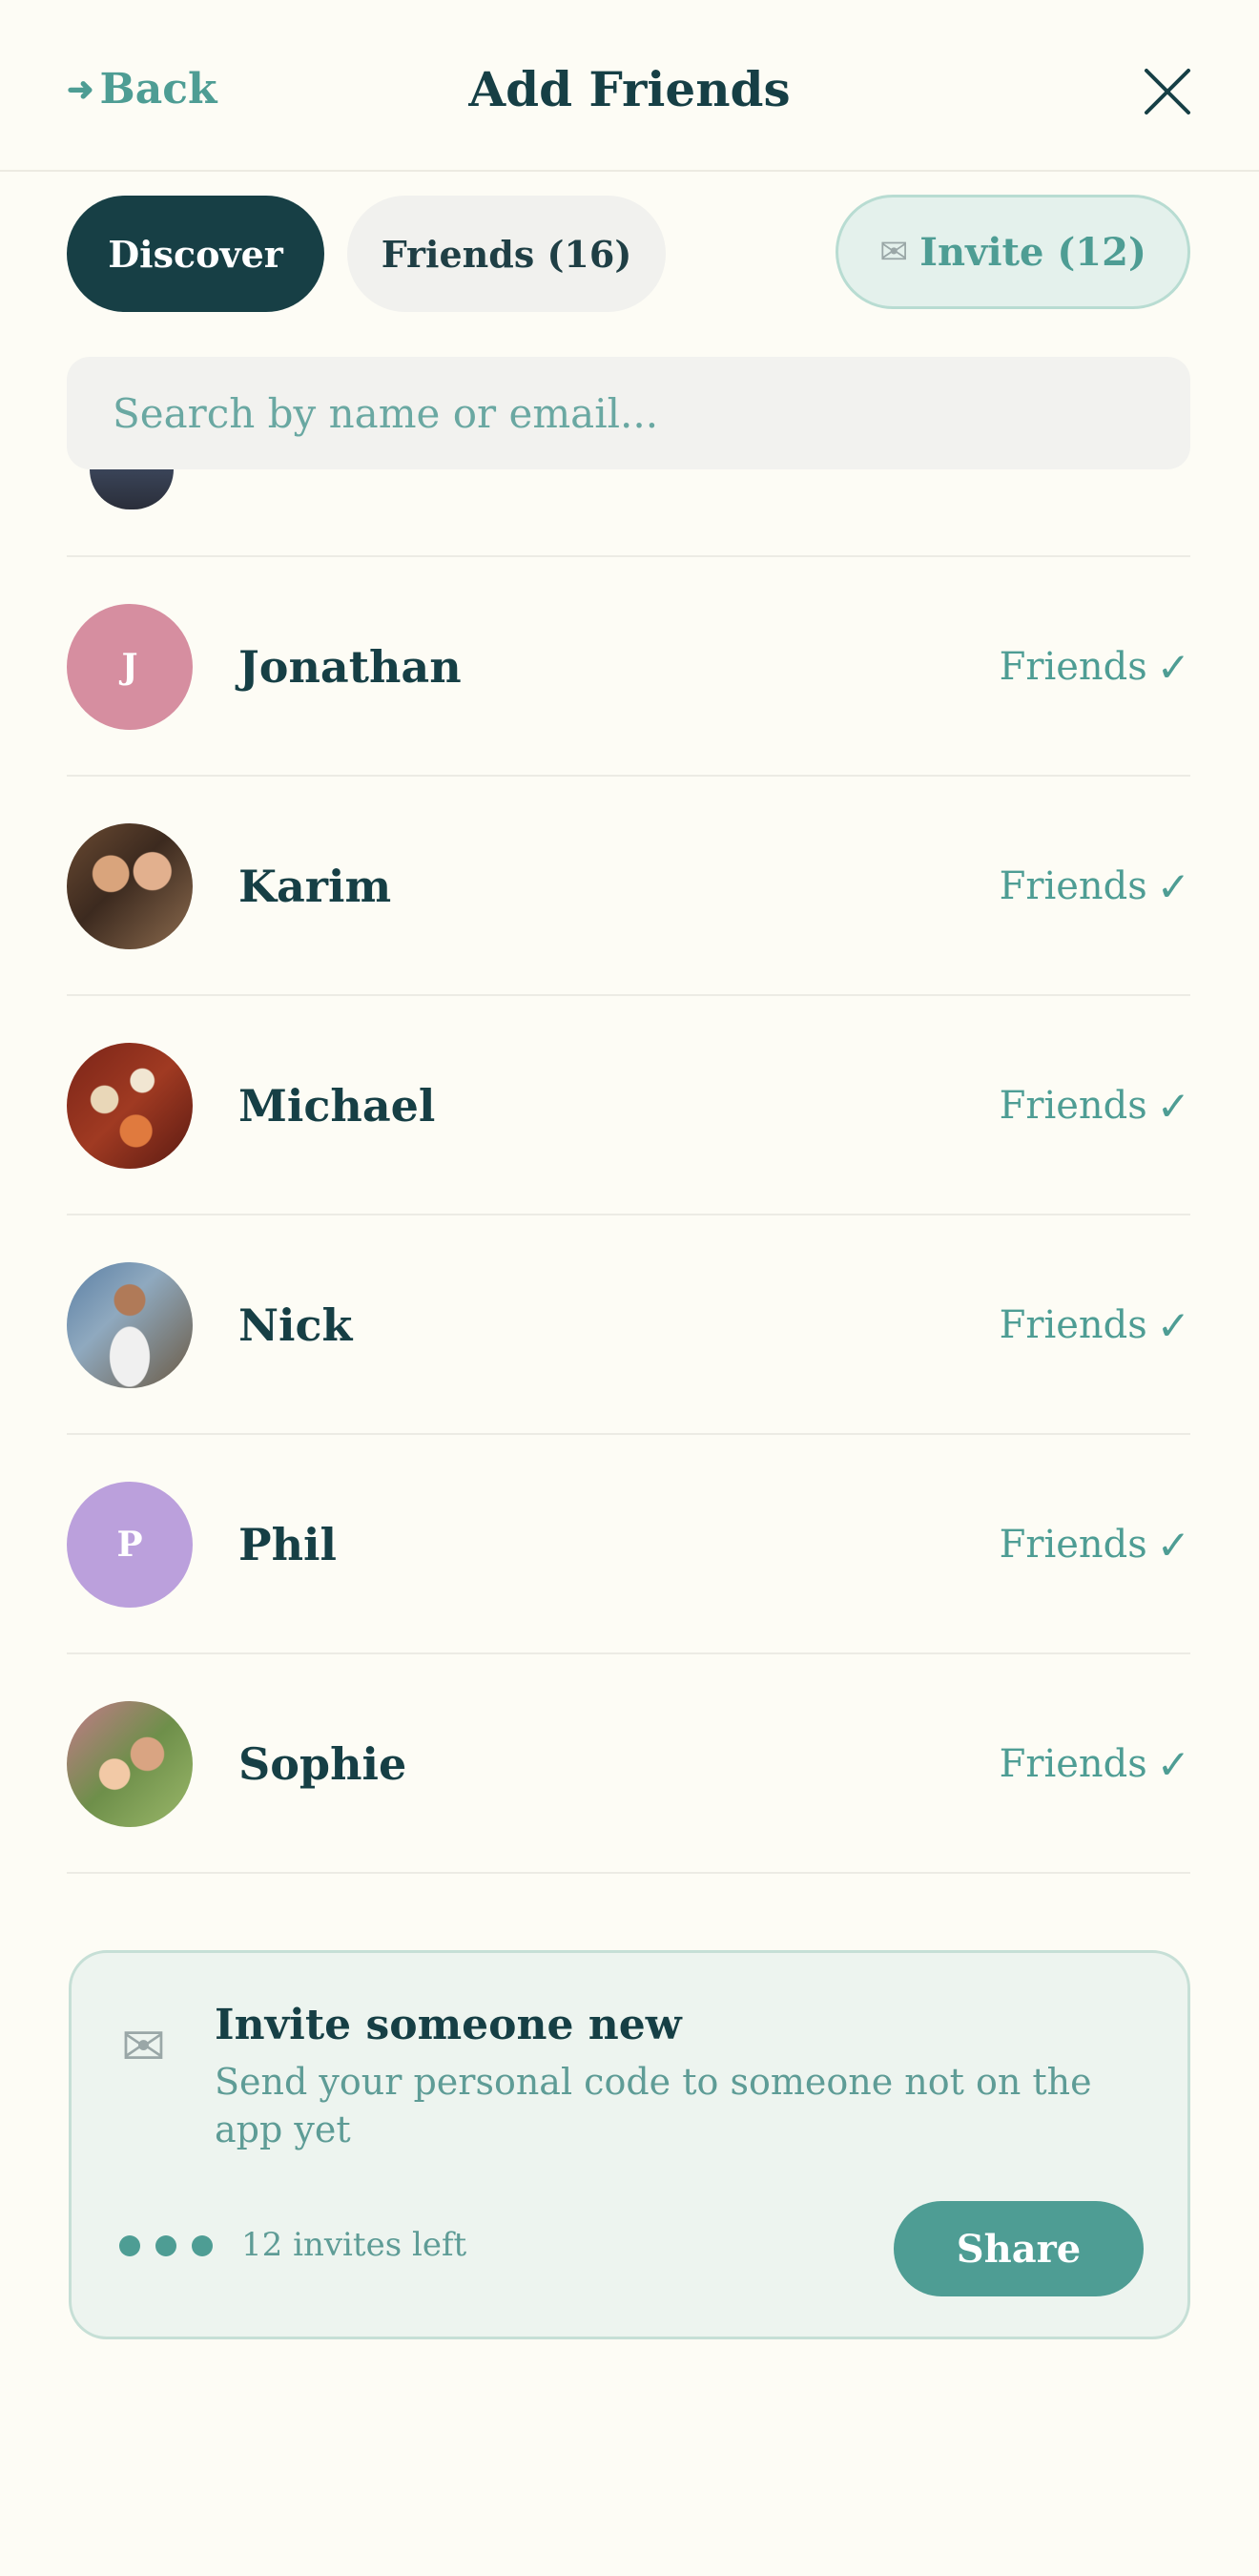 The width and height of the screenshot is (1259, 2576). I want to click on close-button, so click(1167, 91).